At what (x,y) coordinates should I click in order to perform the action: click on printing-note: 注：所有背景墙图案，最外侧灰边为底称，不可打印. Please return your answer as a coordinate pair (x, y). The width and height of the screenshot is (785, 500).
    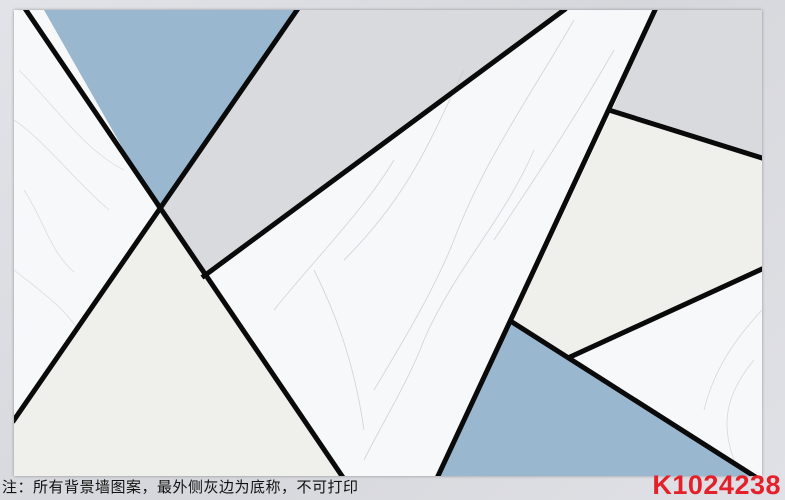
    Looking at the image, I should click on (180, 487).